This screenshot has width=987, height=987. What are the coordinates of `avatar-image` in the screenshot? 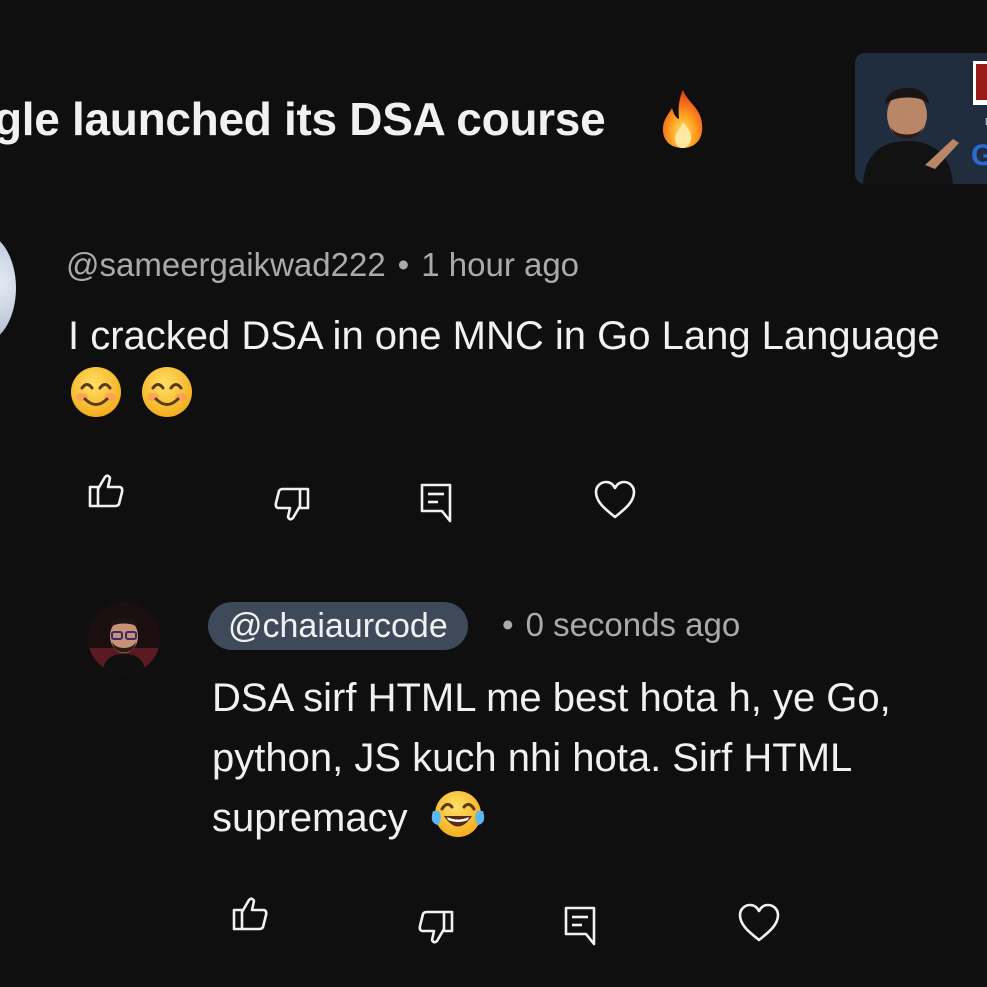 It's located at (124, 638).